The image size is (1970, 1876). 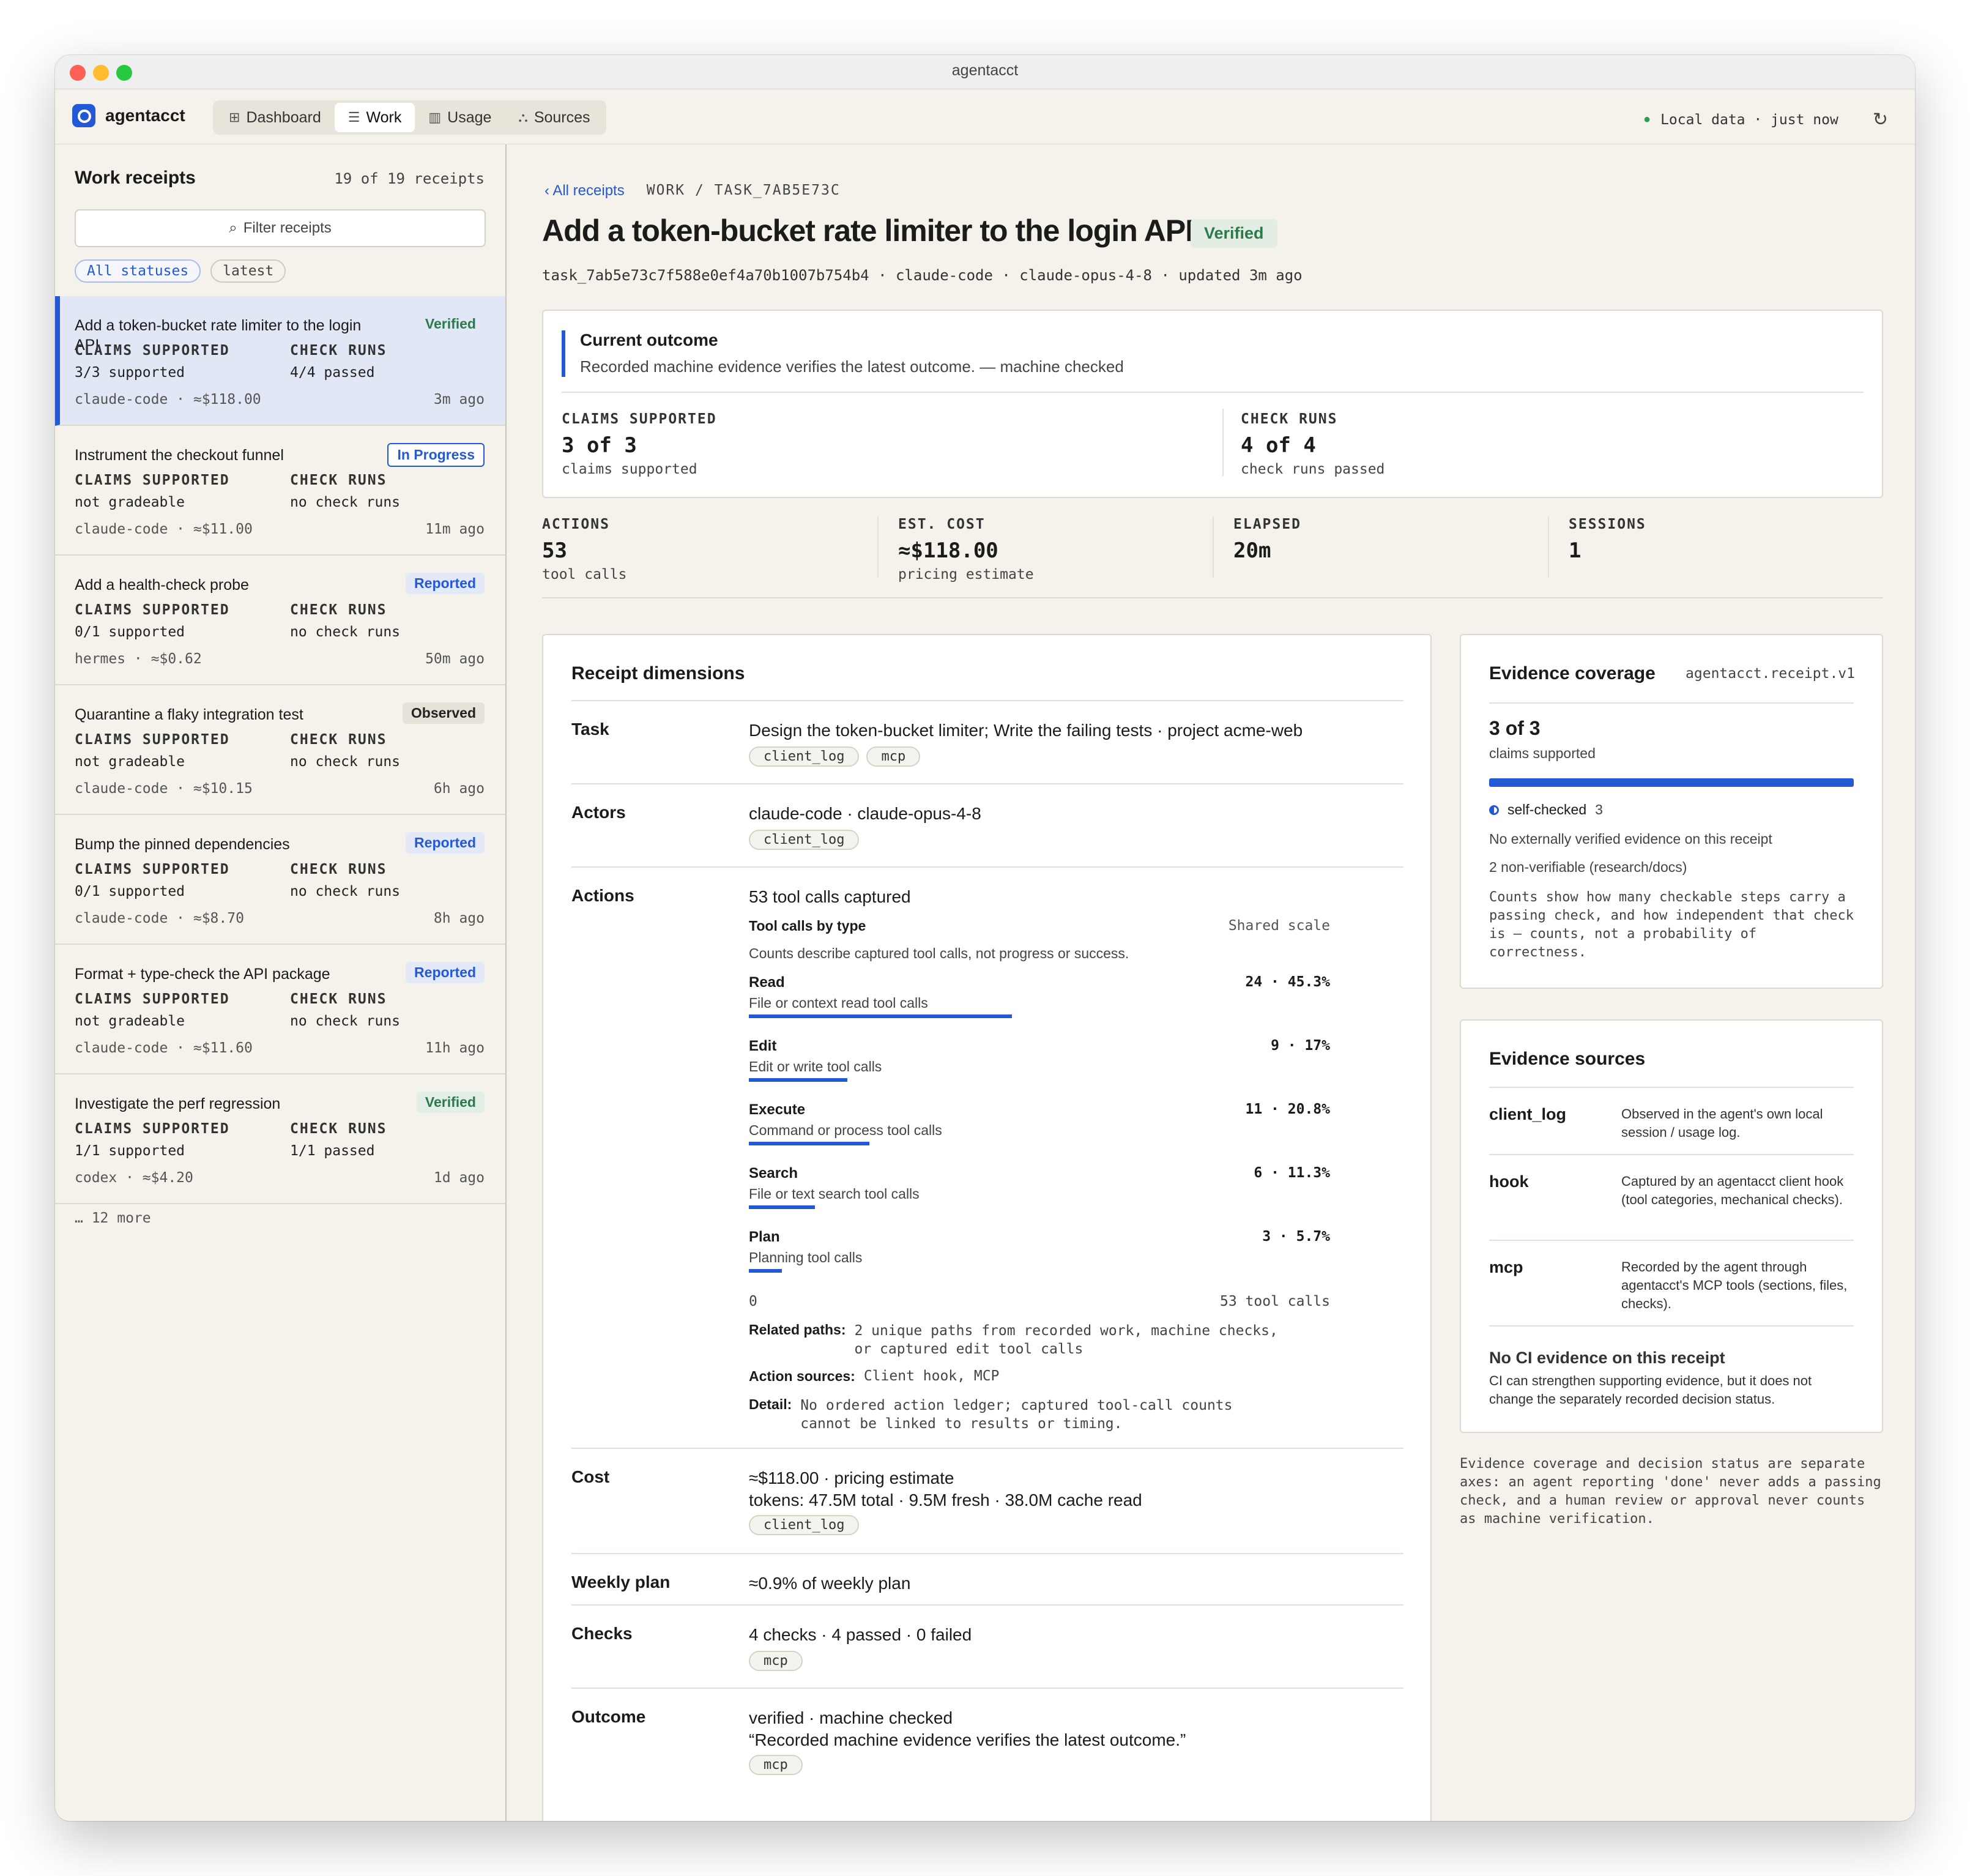 What do you see at coordinates (130, 1151) in the screenshot?
I see `claims-value: 1/1 supported` at bounding box center [130, 1151].